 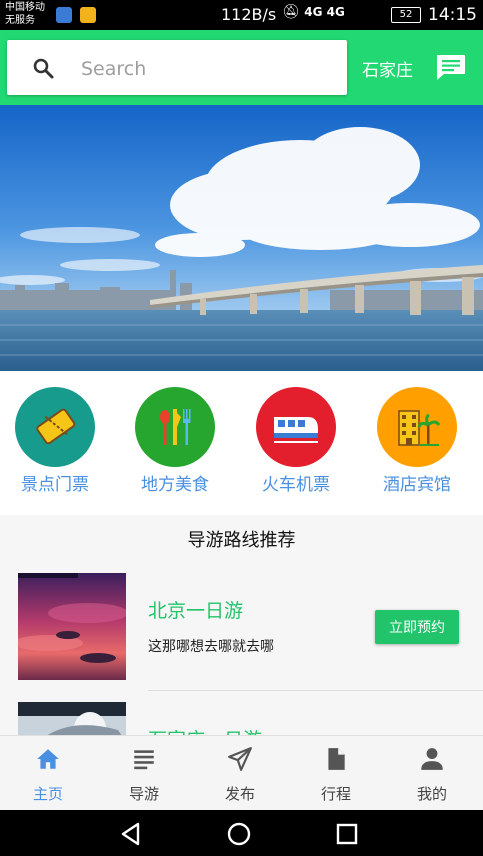 I want to click on nav-label: 主页, so click(x=47, y=794).